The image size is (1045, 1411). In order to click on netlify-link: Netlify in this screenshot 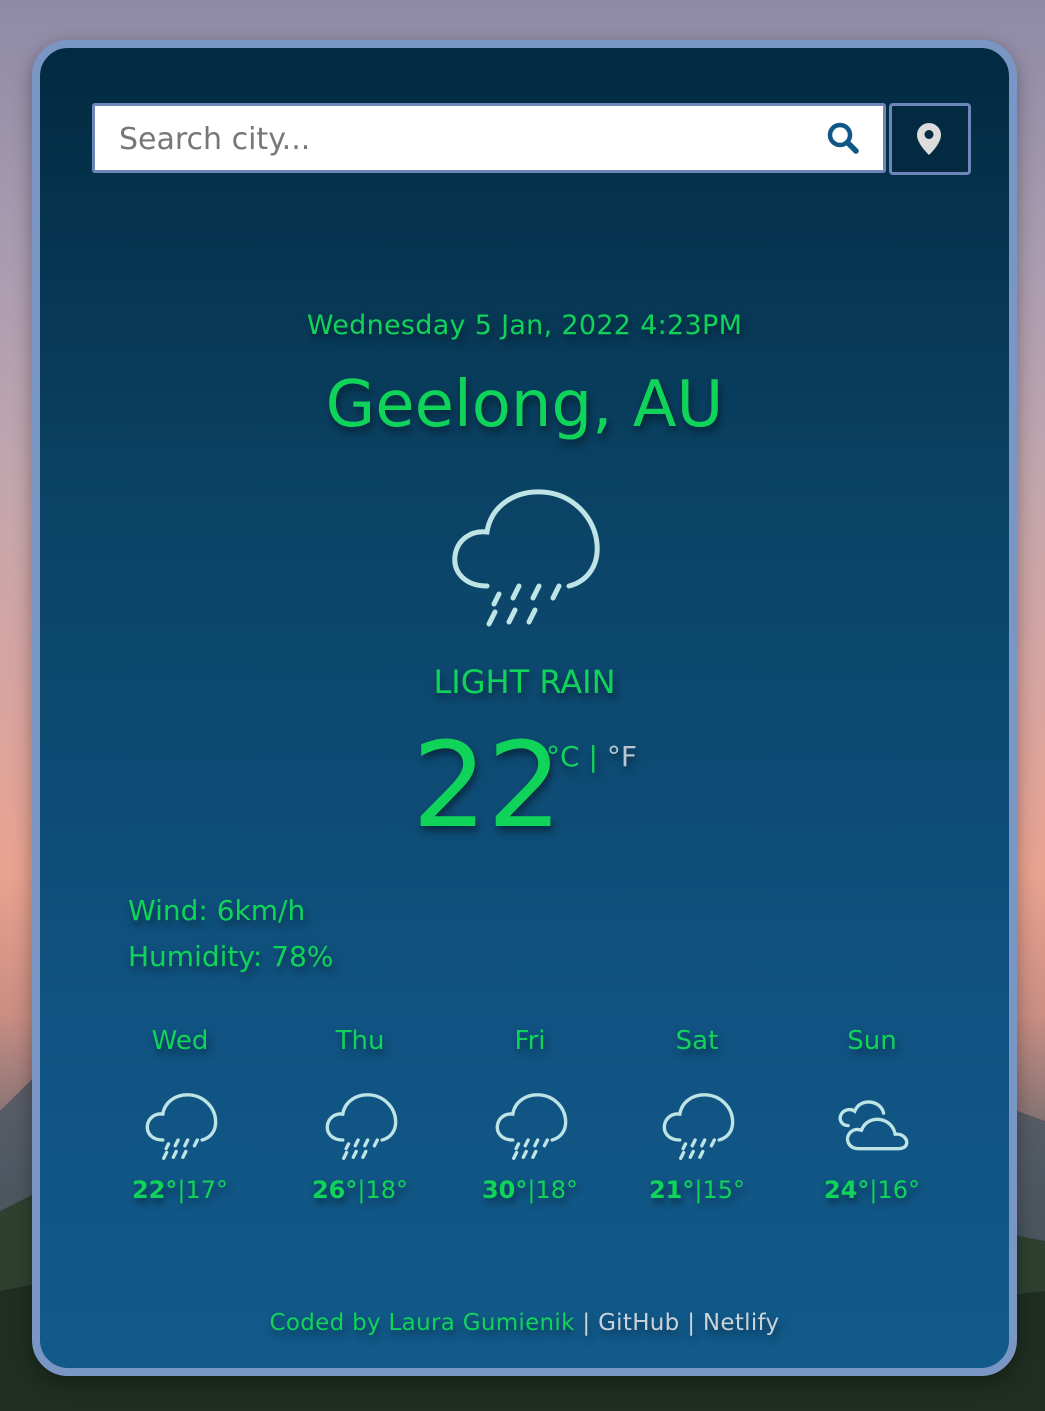, I will do `click(741, 1323)`.